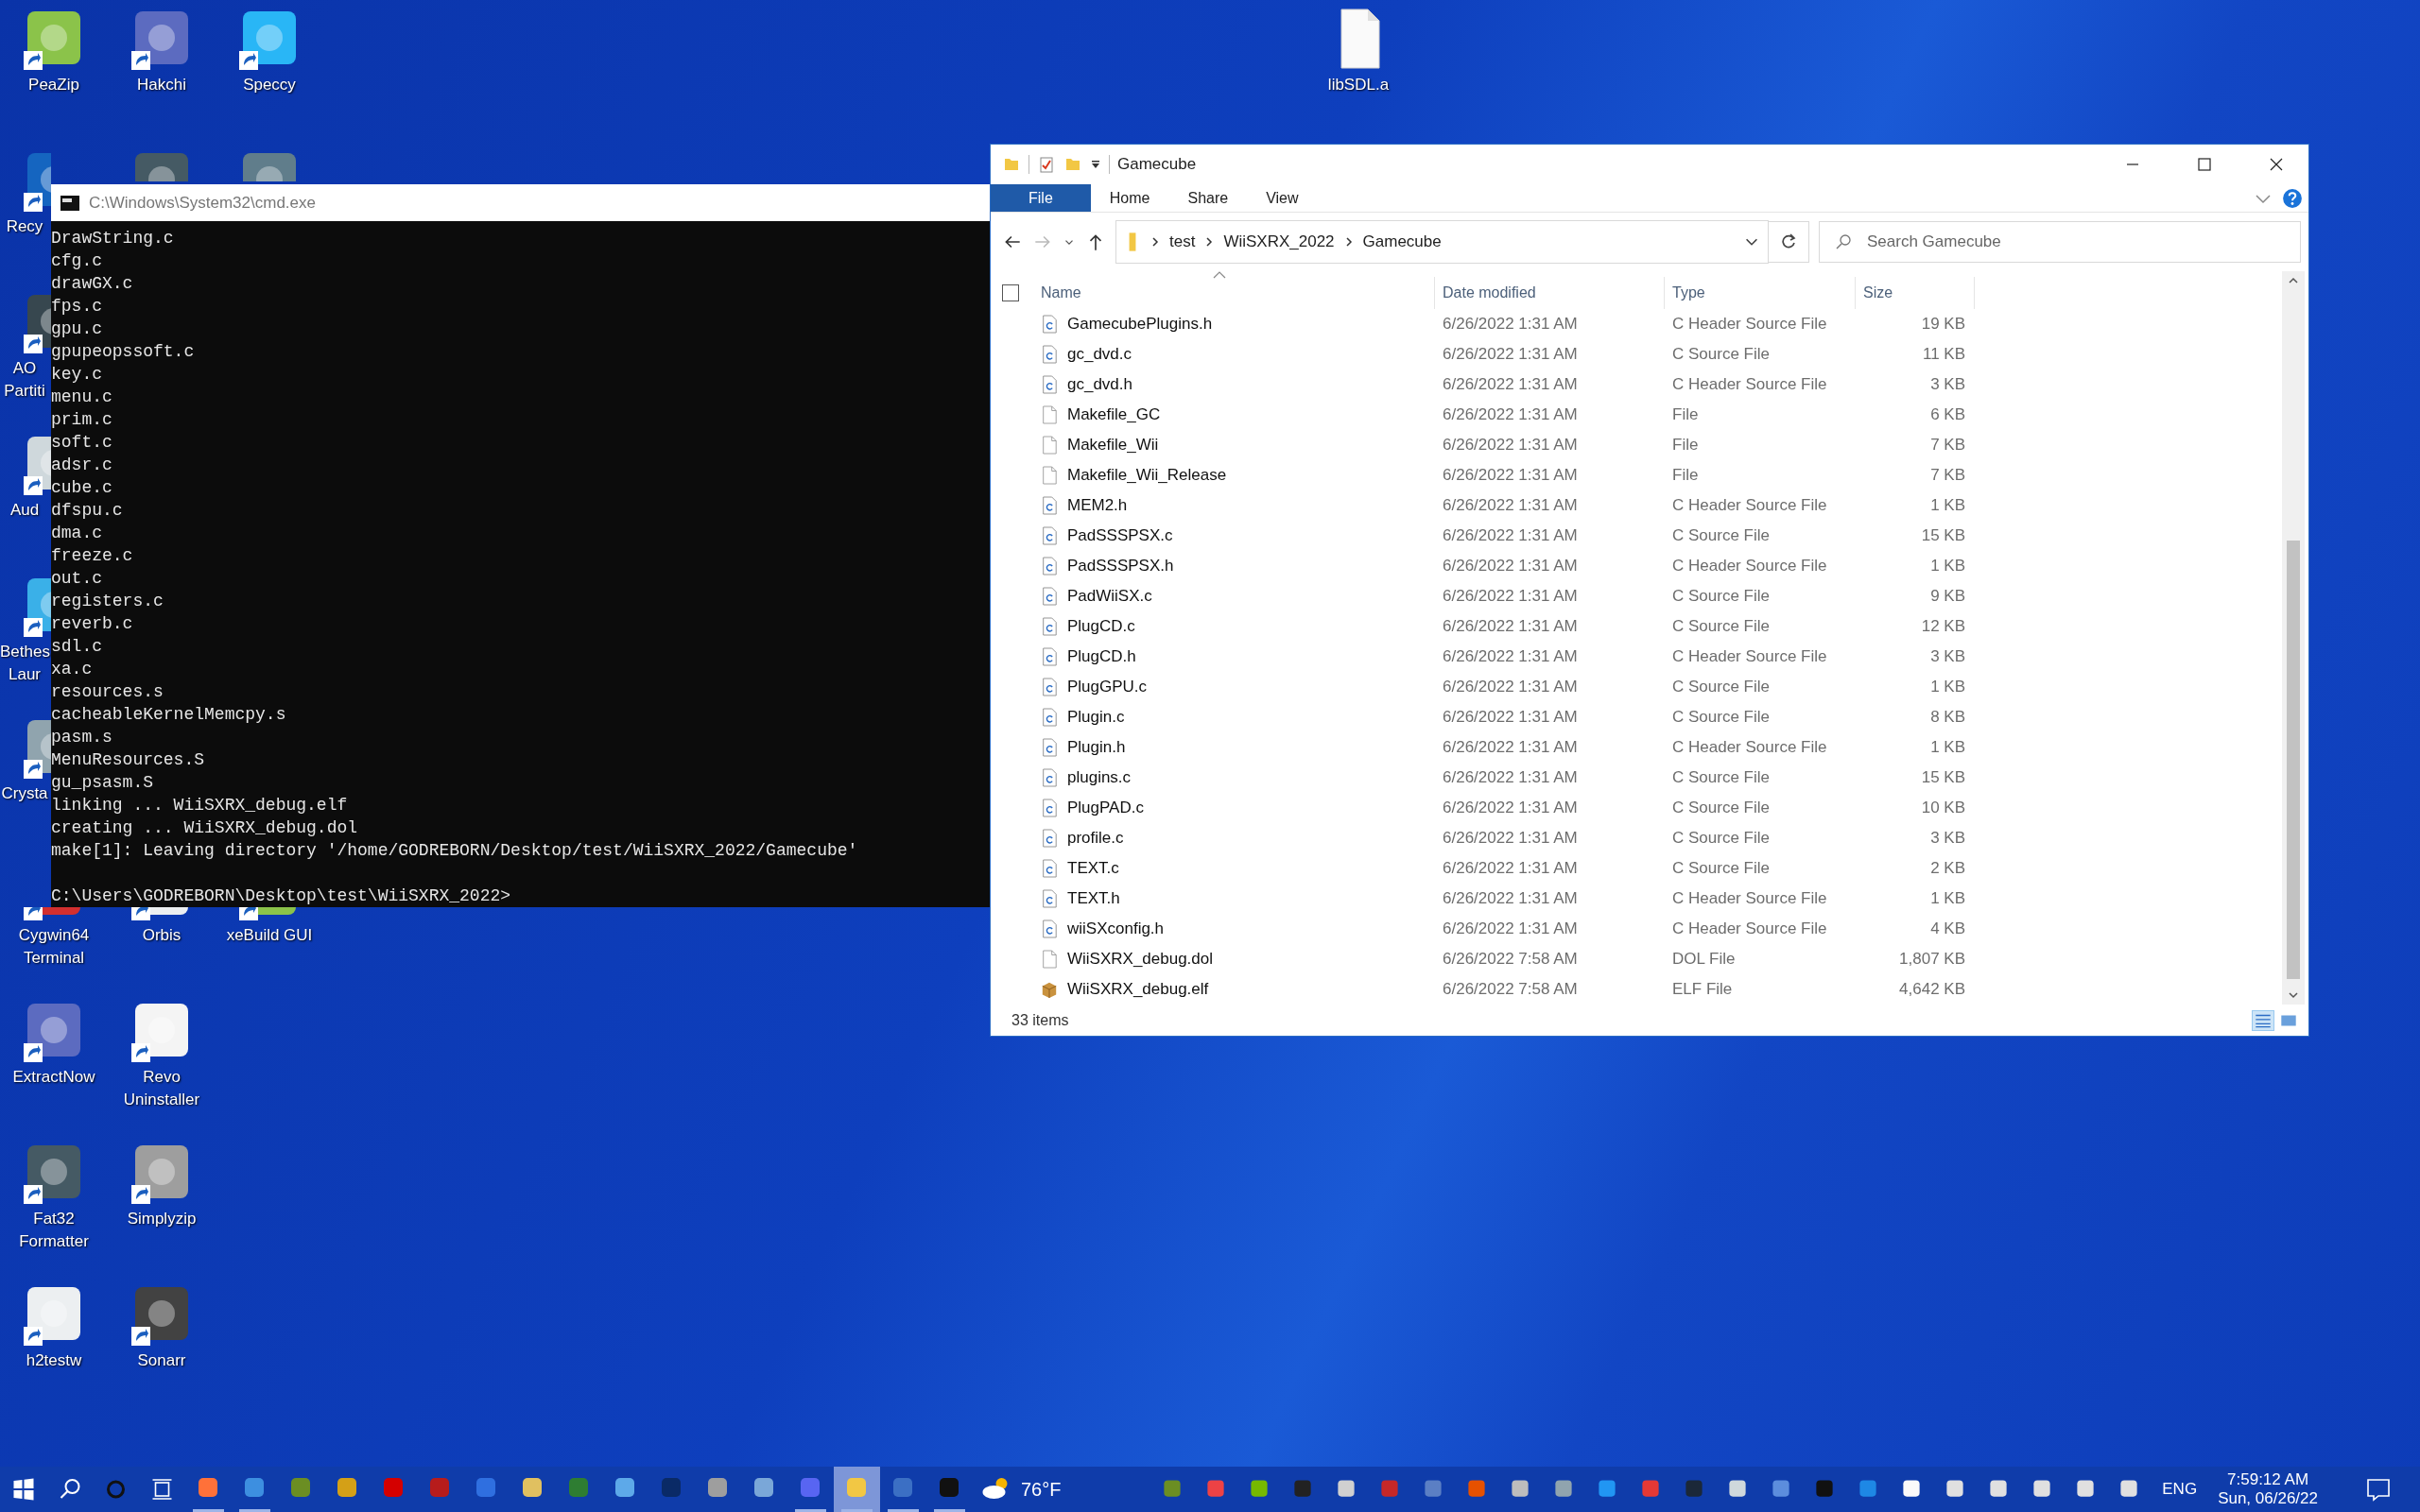 The width and height of the screenshot is (2420, 1512). Describe the element at coordinates (1251, 657) in the screenshot. I see `file-name: PlugCD.h` at that location.